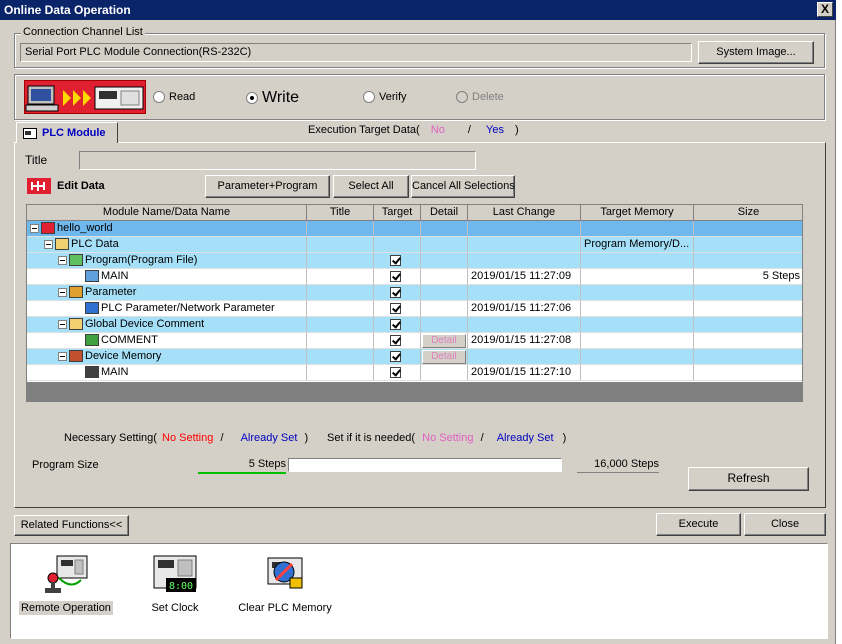 The width and height of the screenshot is (842, 644). I want to click on row-last-change: 2019/01/15 11:27:06, so click(524, 309).